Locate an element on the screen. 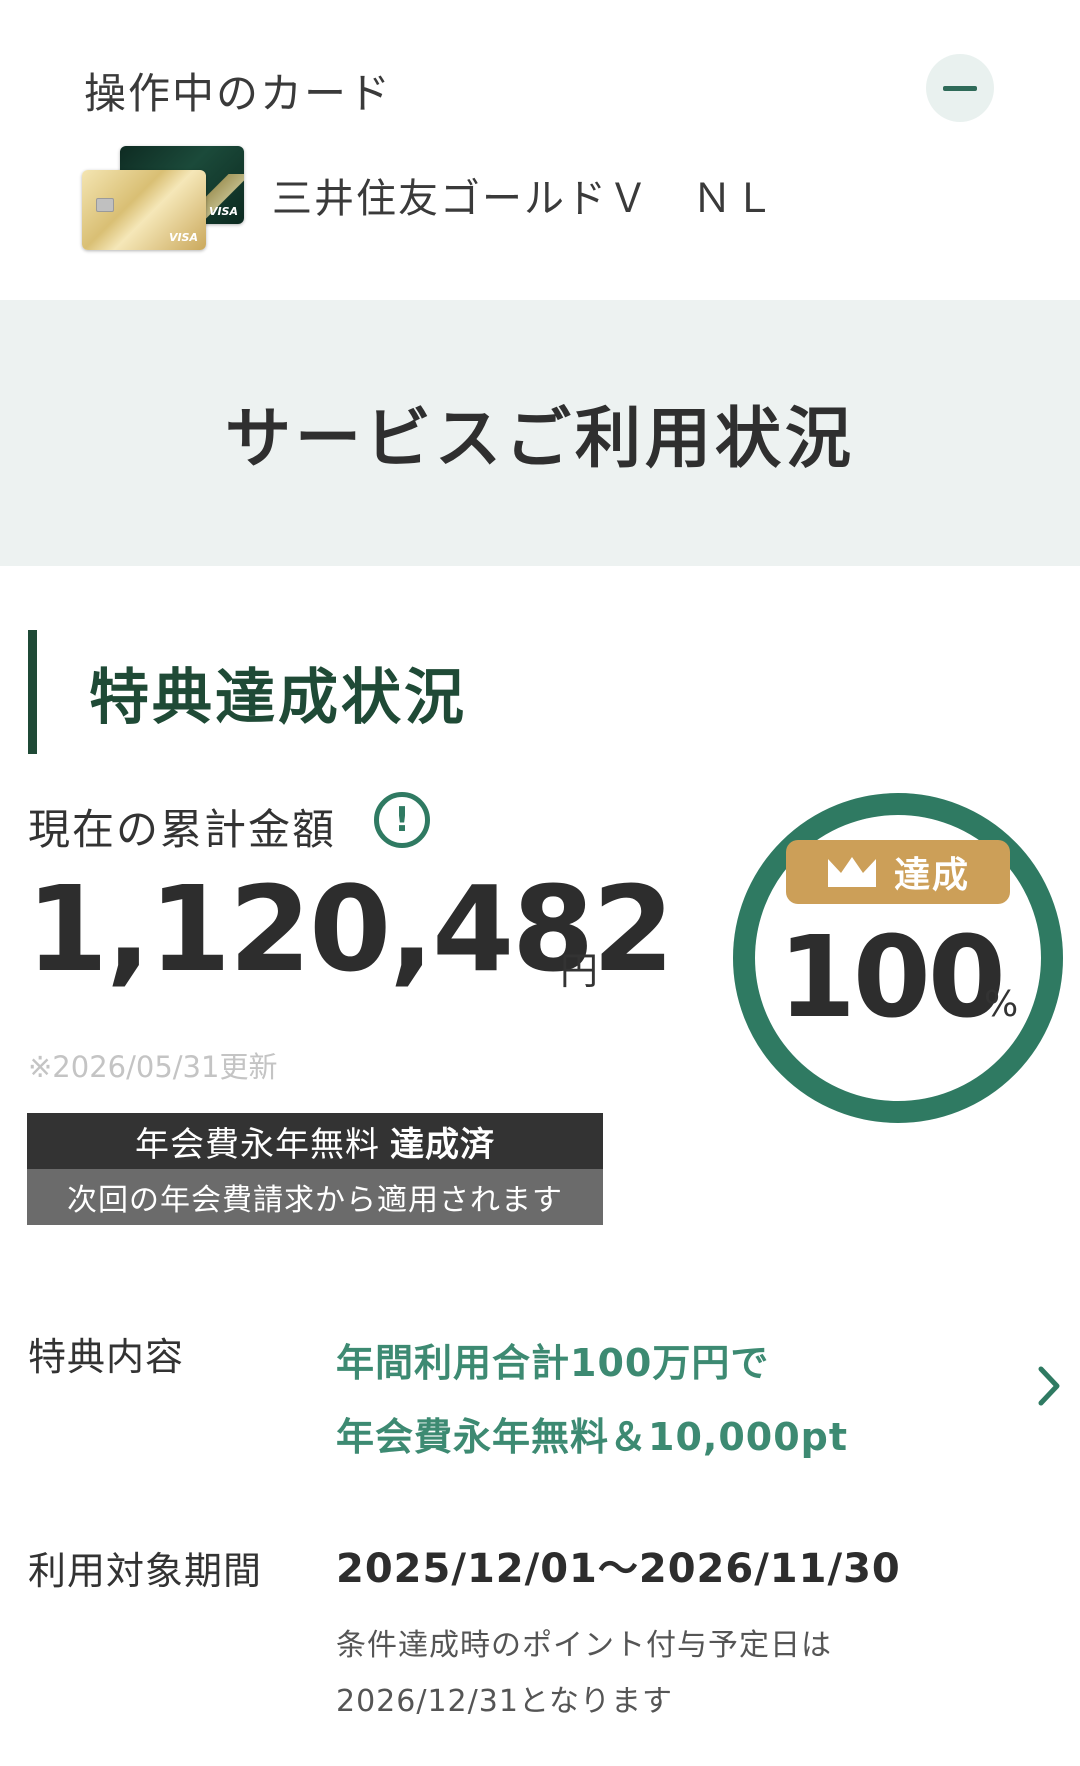 This screenshot has width=1080, height=1766. achievement-banner-status: 達成済 is located at coordinates (442, 1144).